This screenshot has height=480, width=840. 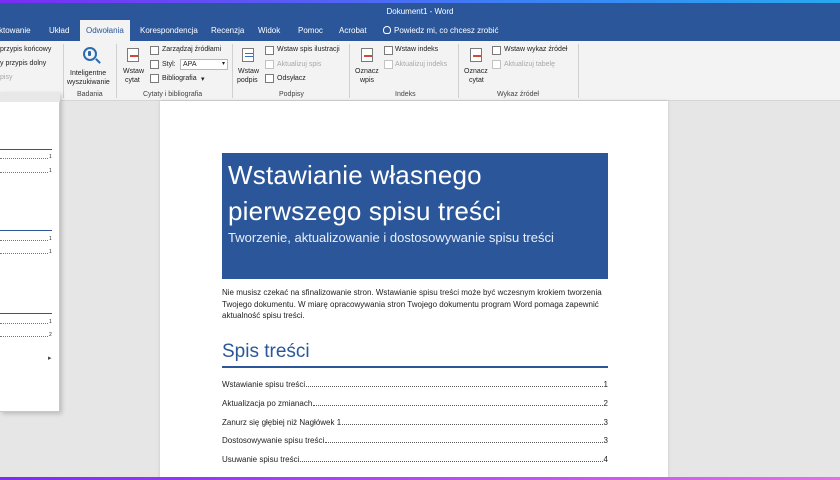 What do you see at coordinates (50, 358) in the screenshot?
I see `chevron-right-icon: ▸` at bounding box center [50, 358].